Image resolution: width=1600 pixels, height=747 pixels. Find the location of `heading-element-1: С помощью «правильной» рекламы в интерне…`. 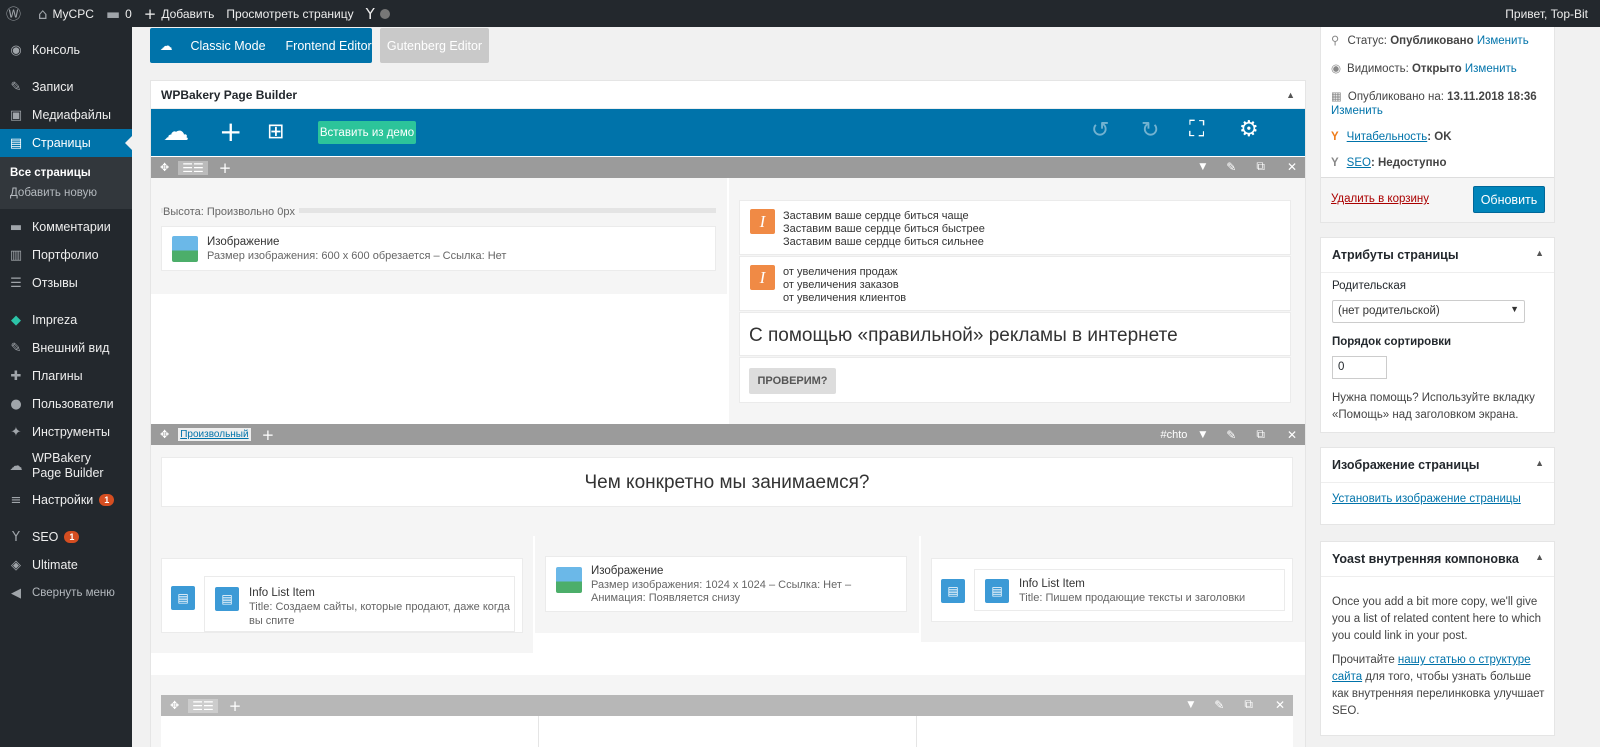

heading-element-1: С помощью «правильной» рекламы в интерне… is located at coordinates (1015, 334).